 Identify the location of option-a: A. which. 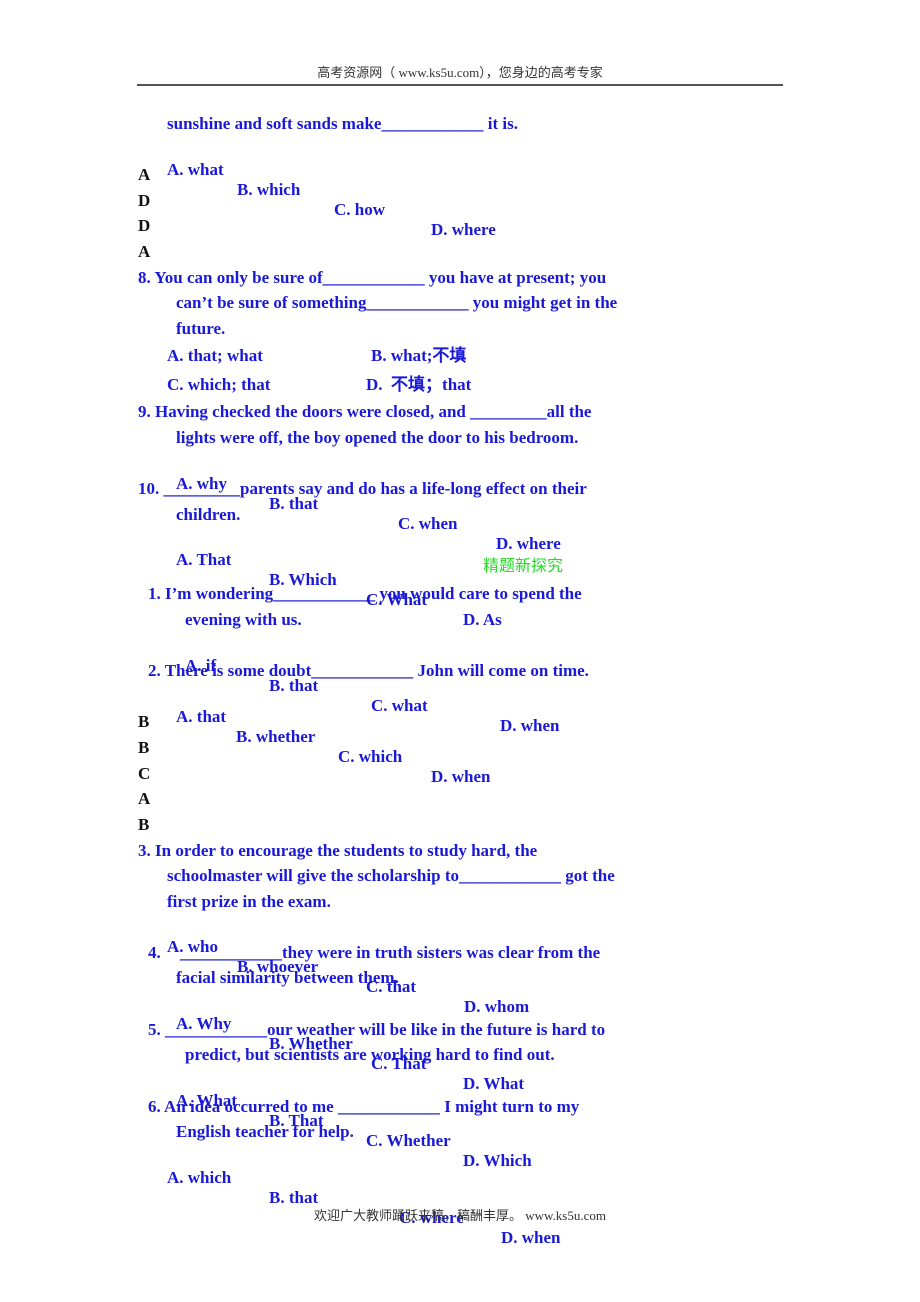
(199, 1177).